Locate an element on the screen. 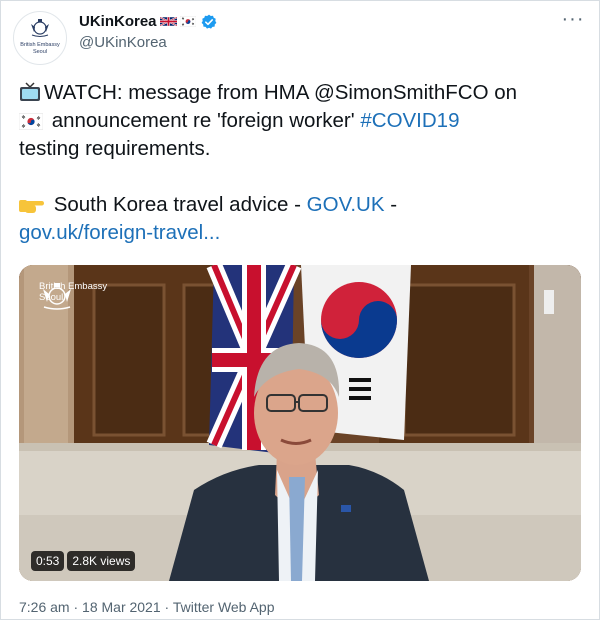 This screenshot has height=620, width=600. tweet-line: South Korea travel advice - GOV.UK - is located at coordinates (301, 205).